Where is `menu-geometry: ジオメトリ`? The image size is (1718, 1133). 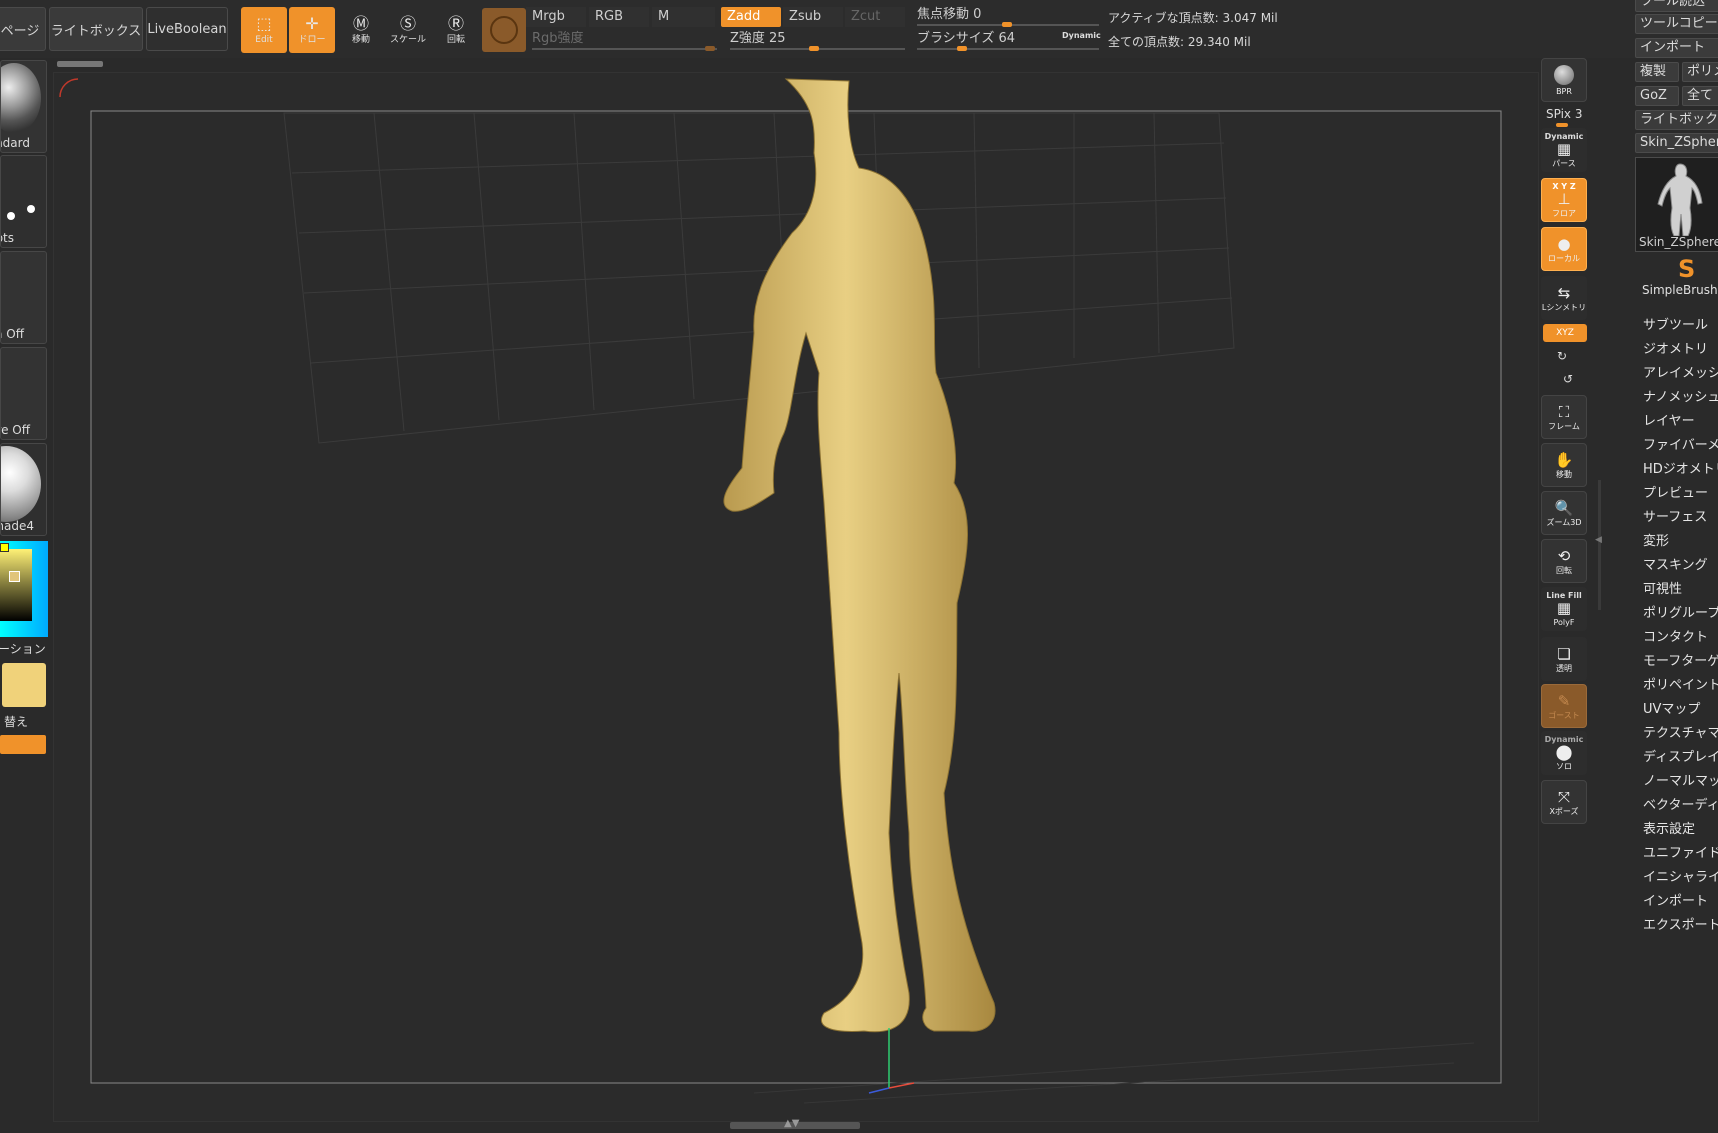
menu-geometry: ジオメトリ is located at coordinates (1675, 347).